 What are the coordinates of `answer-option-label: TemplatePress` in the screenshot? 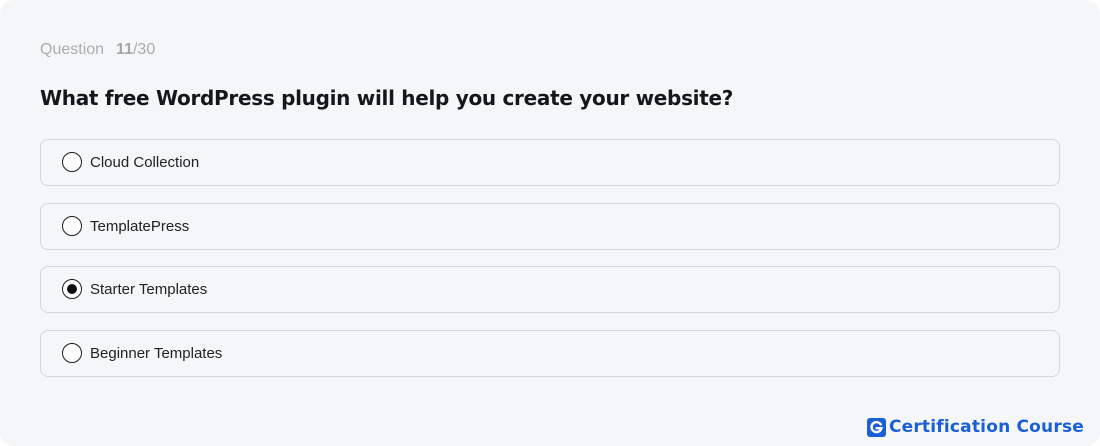 It's located at (140, 226).